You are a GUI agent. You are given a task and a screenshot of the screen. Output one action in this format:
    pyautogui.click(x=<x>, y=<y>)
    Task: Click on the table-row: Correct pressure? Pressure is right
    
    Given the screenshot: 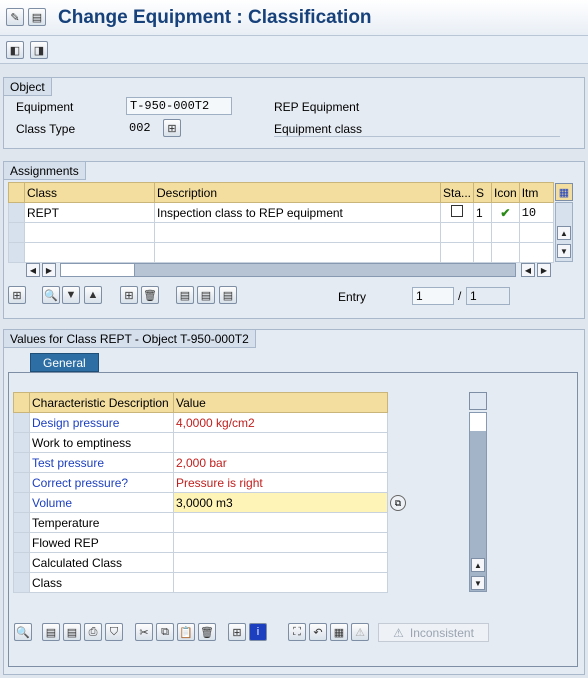 What is the action you would take?
    pyautogui.click(x=200, y=482)
    